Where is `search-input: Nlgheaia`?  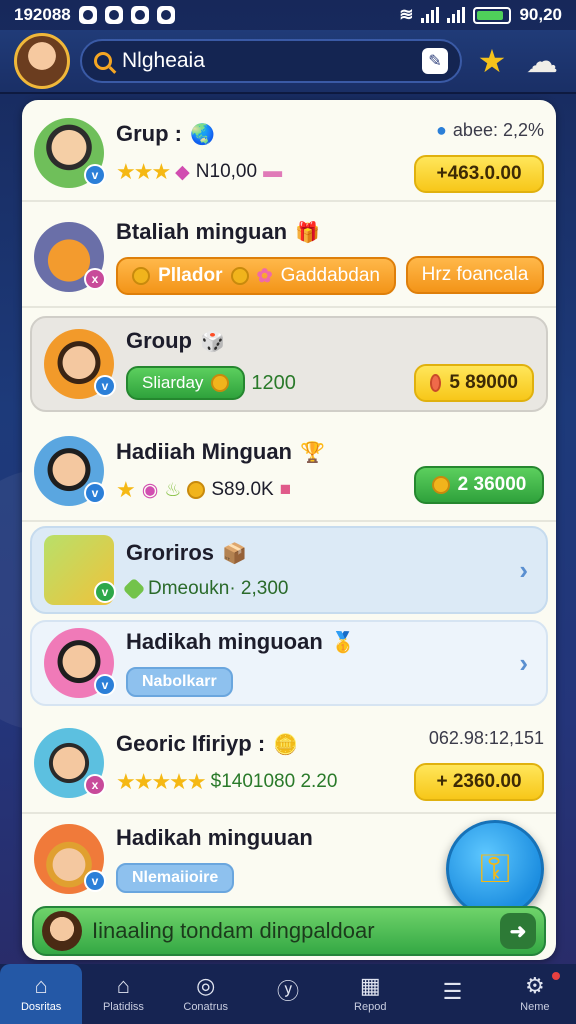
search-input: Nlgheaia is located at coordinates (267, 61).